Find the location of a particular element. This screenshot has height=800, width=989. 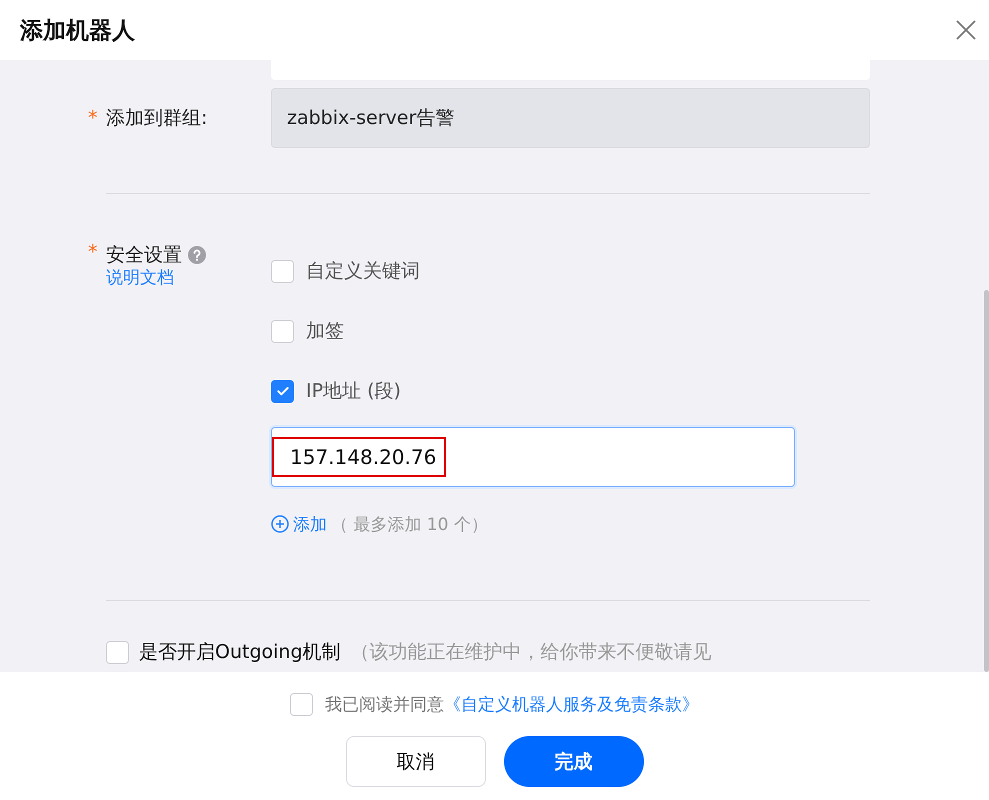

outgoing-label: 是否开启Outgoing机制 is located at coordinates (240, 652).